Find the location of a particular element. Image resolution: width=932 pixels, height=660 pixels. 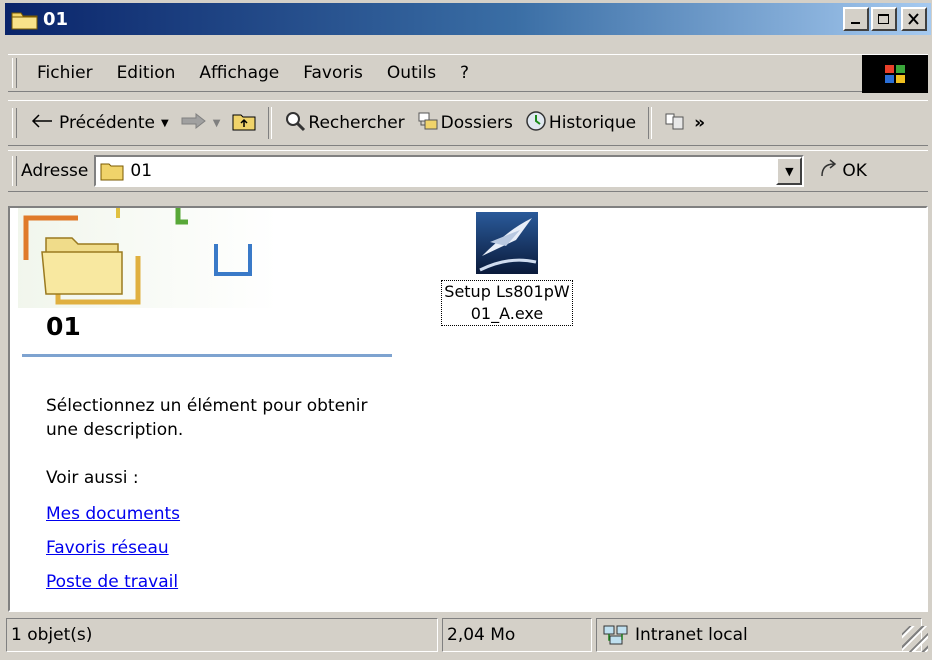

maximize-button is located at coordinates (884, 19).